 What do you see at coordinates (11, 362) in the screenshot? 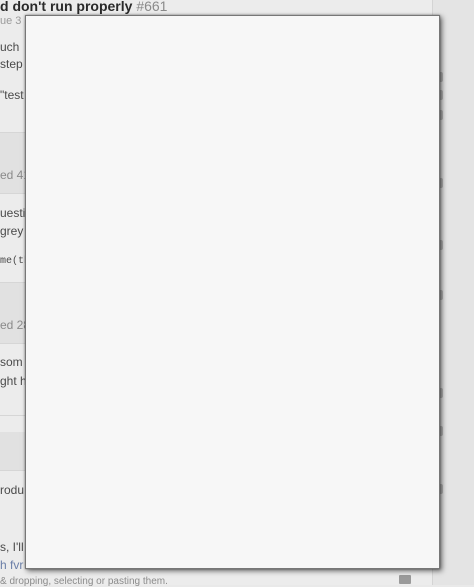
I see `comment-text: som` at bounding box center [11, 362].